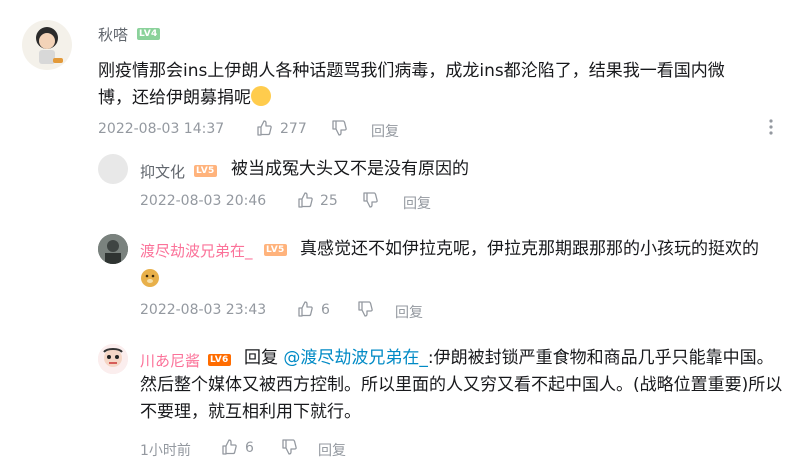 The width and height of the screenshot is (800, 466). I want to click on username: 秋嗒, so click(113, 34).